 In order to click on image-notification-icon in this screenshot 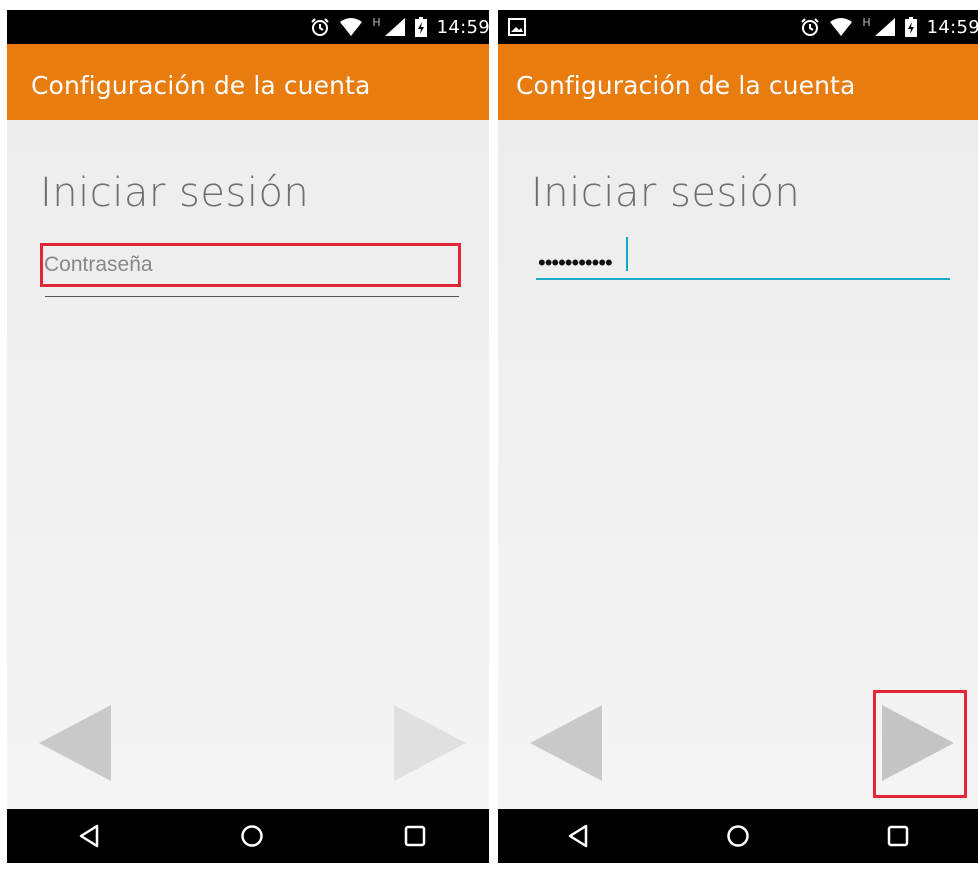, I will do `click(517, 29)`.